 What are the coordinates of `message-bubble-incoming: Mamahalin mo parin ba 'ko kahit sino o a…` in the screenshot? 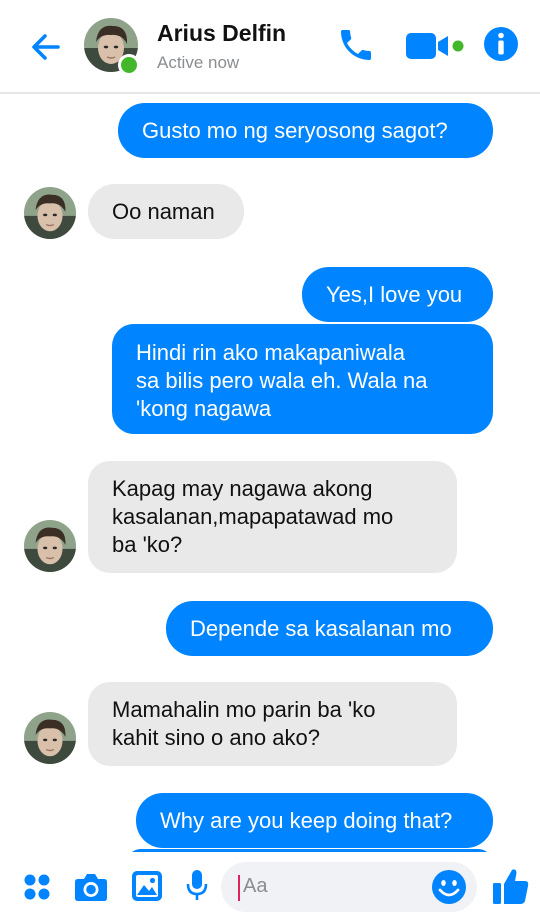 It's located at (272, 724).